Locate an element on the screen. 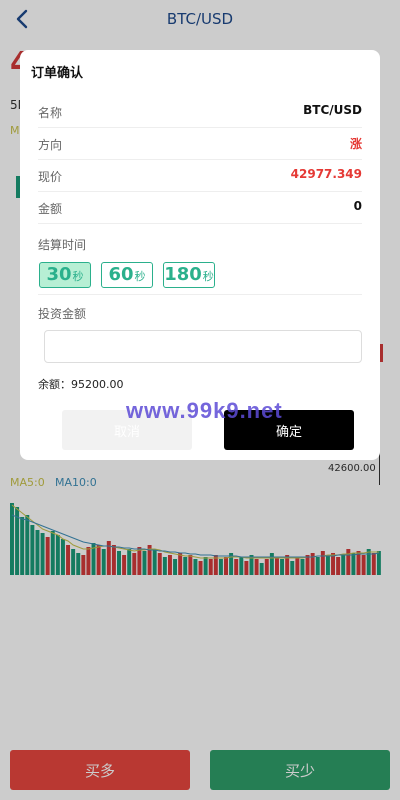 Image resolution: width=400 pixels, height=800 pixels. balance-text: 余额：95200.00 is located at coordinates (81, 384).